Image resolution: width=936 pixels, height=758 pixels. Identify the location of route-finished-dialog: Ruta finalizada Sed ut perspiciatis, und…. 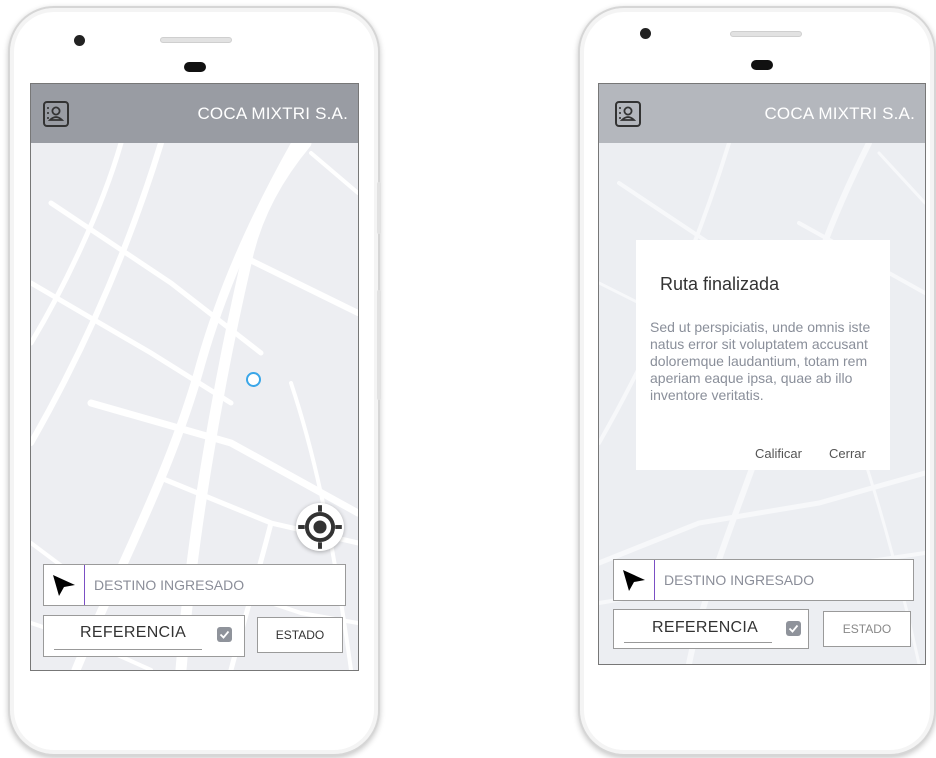
(763, 355).